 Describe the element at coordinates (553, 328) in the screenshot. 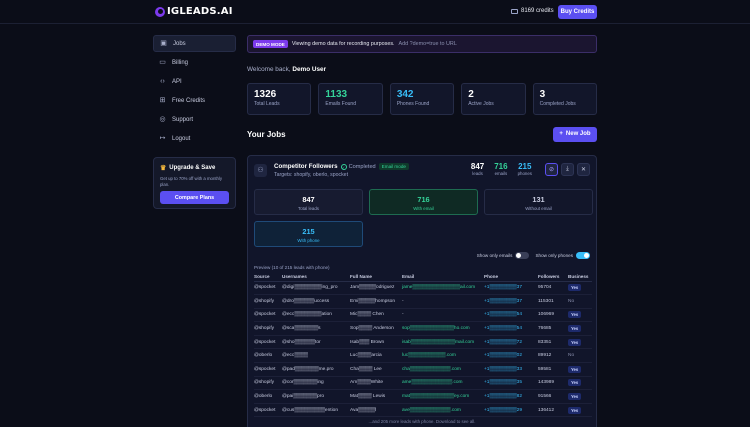

I see `followers-cell: 76685` at that location.